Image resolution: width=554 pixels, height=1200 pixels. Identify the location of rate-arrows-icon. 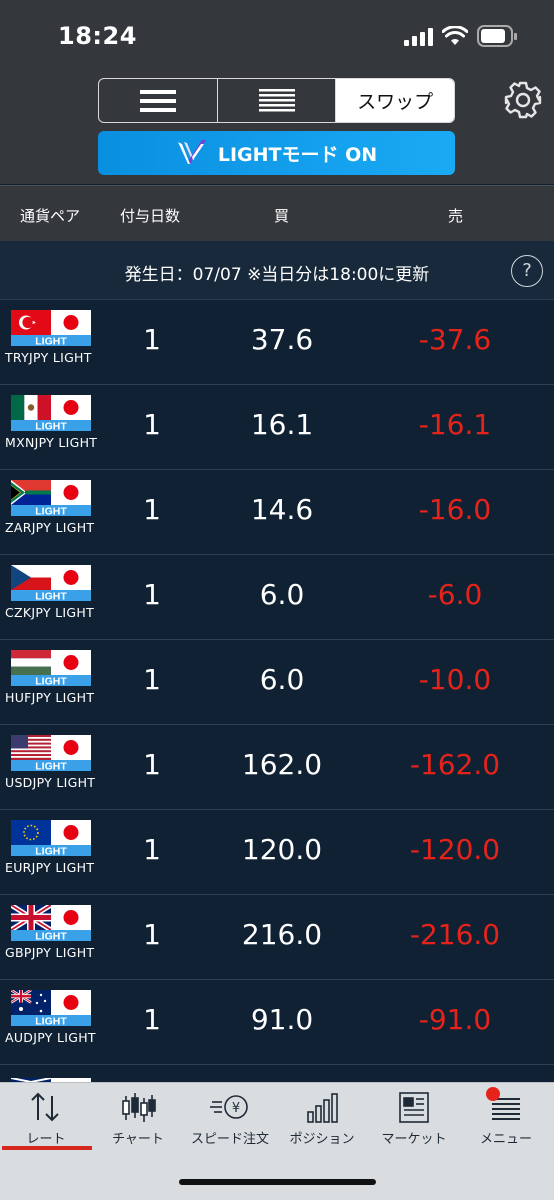
(45, 1107).